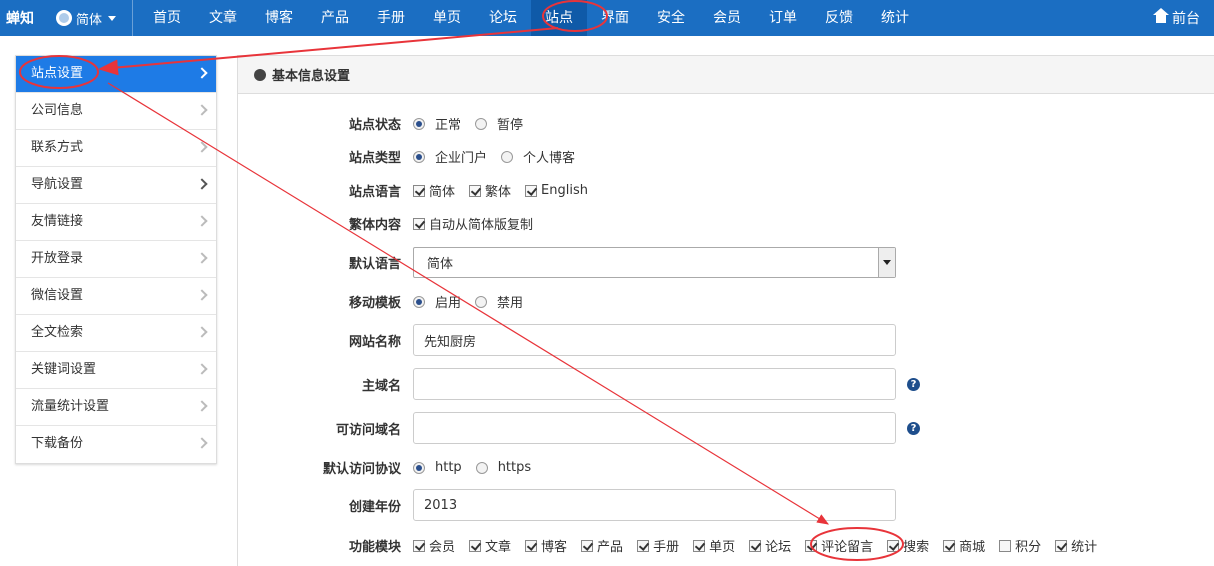 The image size is (1214, 566). Describe the element at coordinates (133, 18) in the screenshot. I see `nav-divider` at that location.